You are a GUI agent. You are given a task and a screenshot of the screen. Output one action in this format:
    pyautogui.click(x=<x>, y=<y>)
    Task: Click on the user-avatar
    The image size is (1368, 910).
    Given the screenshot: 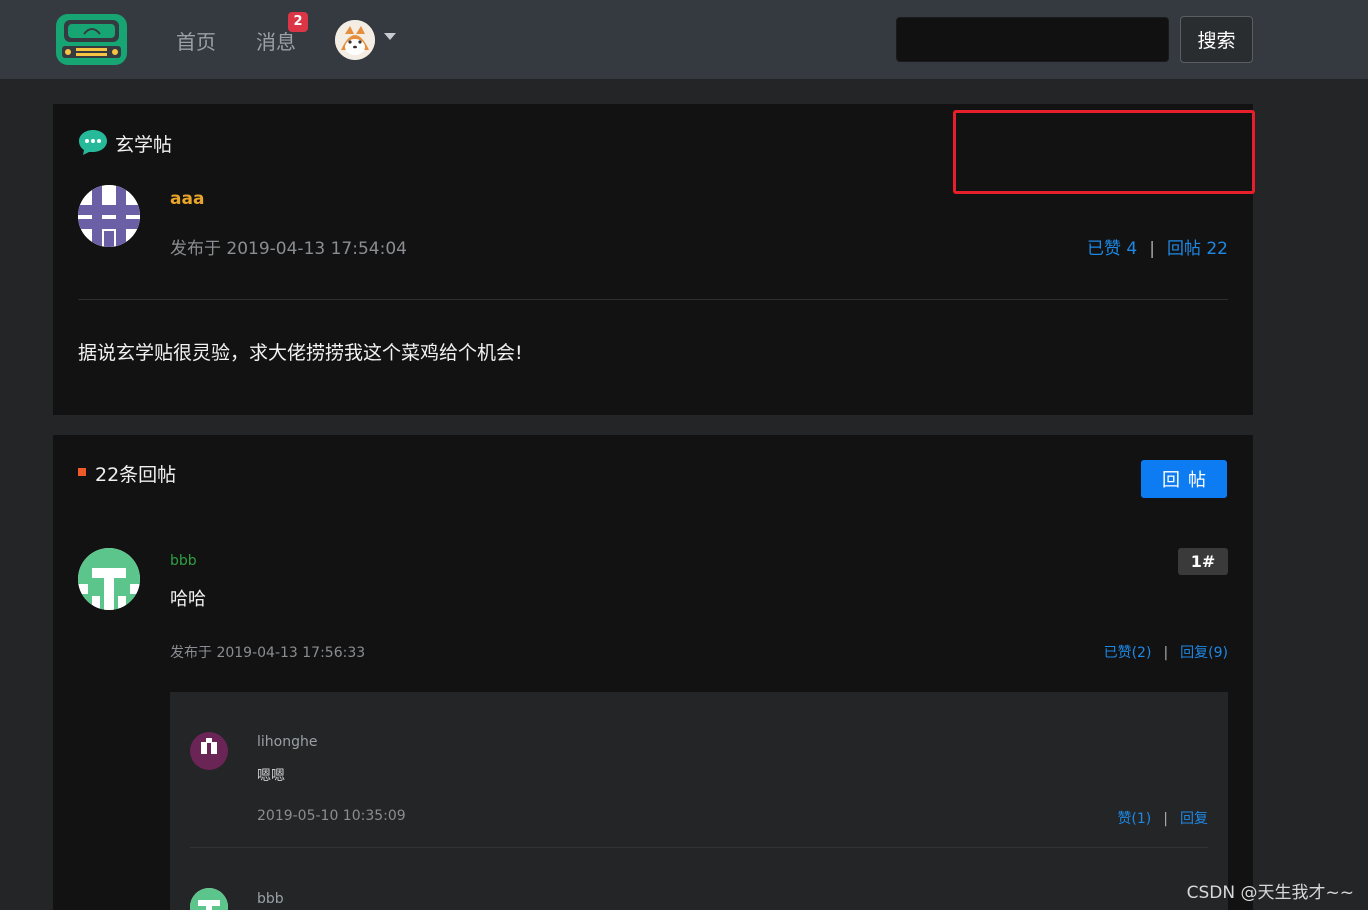 What is the action you would take?
    pyautogui.click(x=355, y=40)
    